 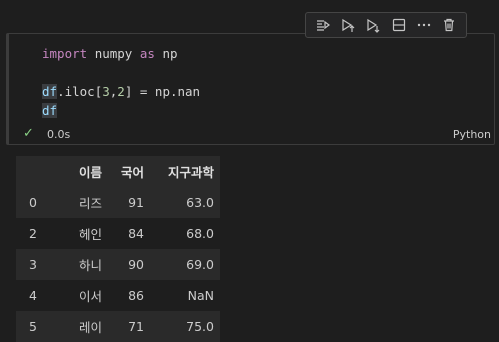 I want to click on table-cell: 하니, so click(x=90, y=265).